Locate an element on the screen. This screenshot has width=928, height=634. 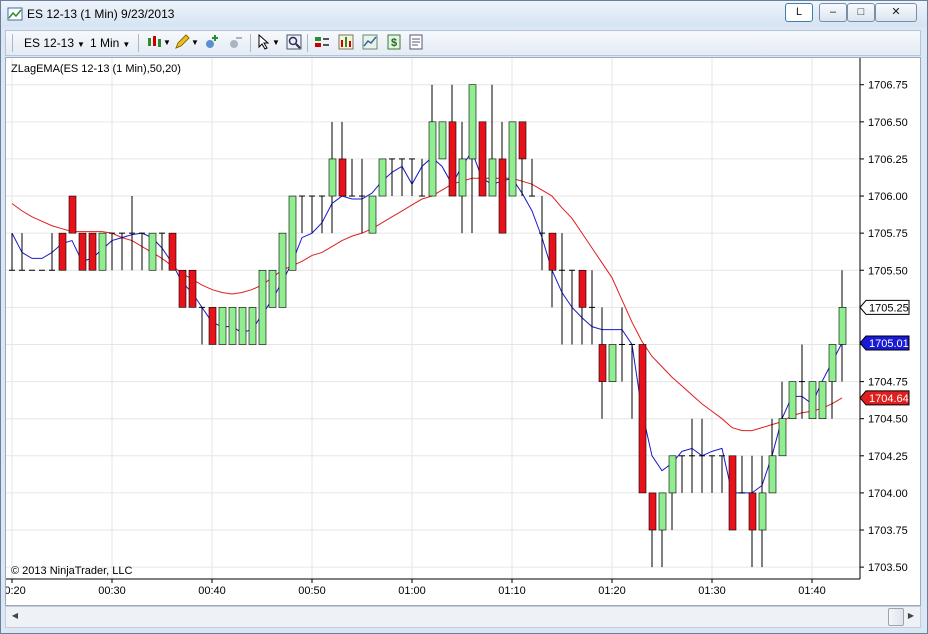
cursor-icon is located at coordinates (264, 42).